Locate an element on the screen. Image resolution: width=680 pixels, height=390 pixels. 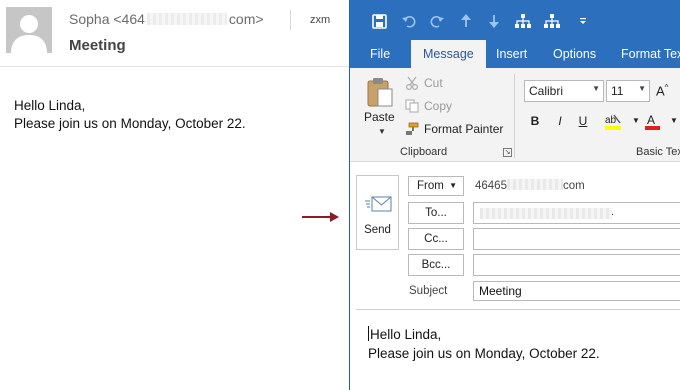
body-separator is located at coordinates (518, 309).